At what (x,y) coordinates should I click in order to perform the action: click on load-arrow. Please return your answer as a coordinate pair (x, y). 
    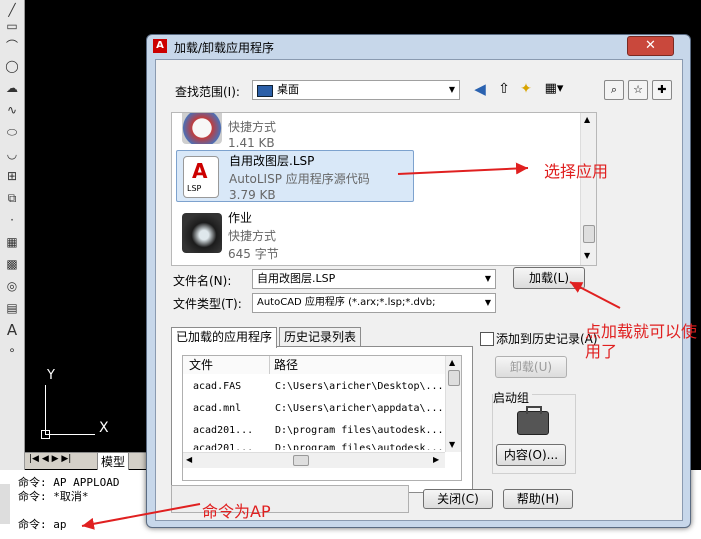
    Looking at the image, I should click on (595, 295).